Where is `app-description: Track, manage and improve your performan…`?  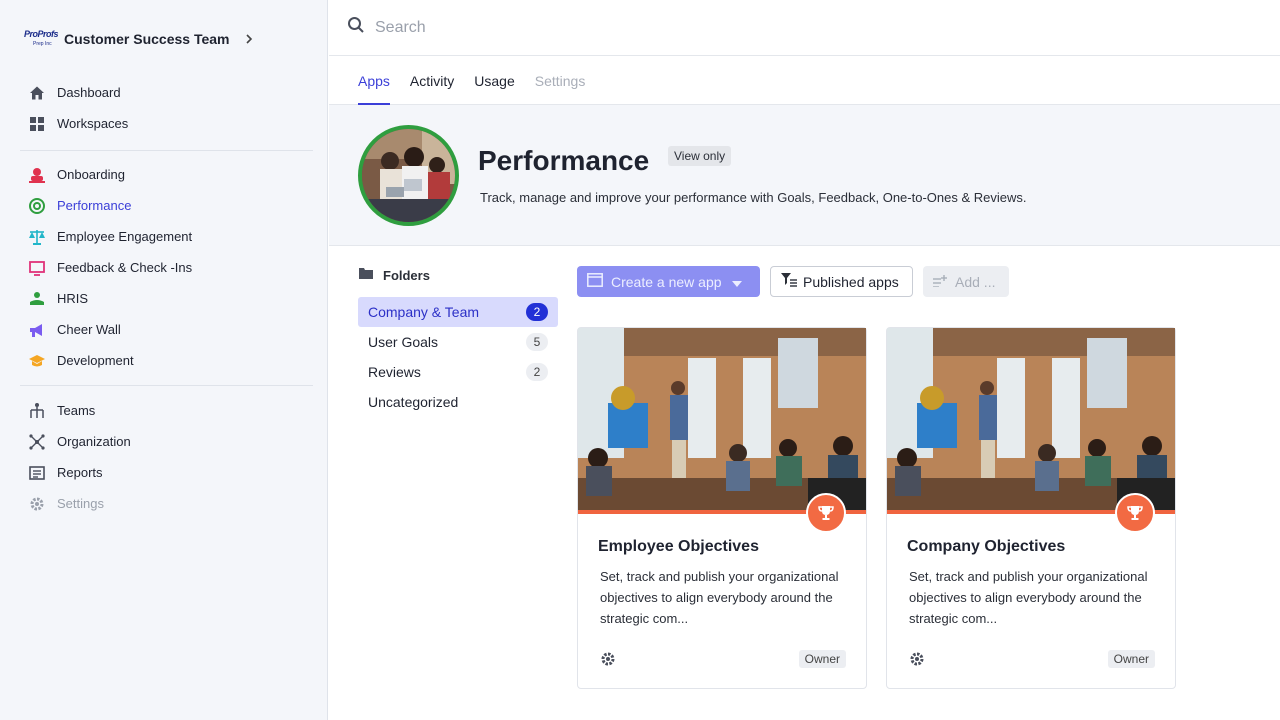
app-description: Track, manage and improve your performan… is located at coordinates (753, 197).